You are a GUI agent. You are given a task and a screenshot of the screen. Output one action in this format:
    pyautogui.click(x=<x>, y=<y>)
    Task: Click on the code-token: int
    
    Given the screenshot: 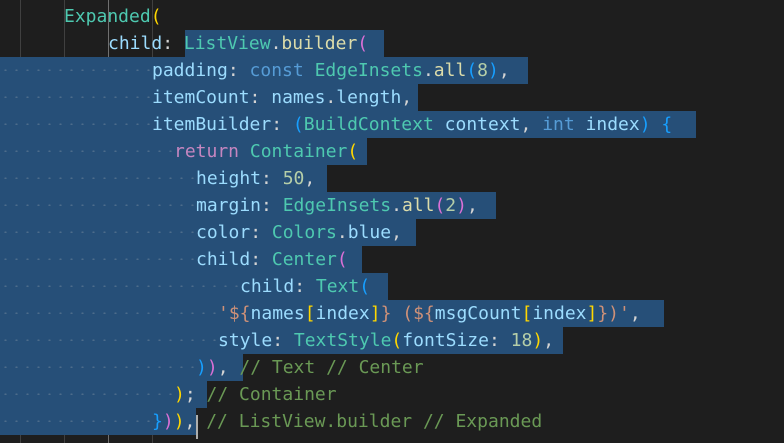 What is the action you would take?
    pyautogui.click(x=564, y=124)
    